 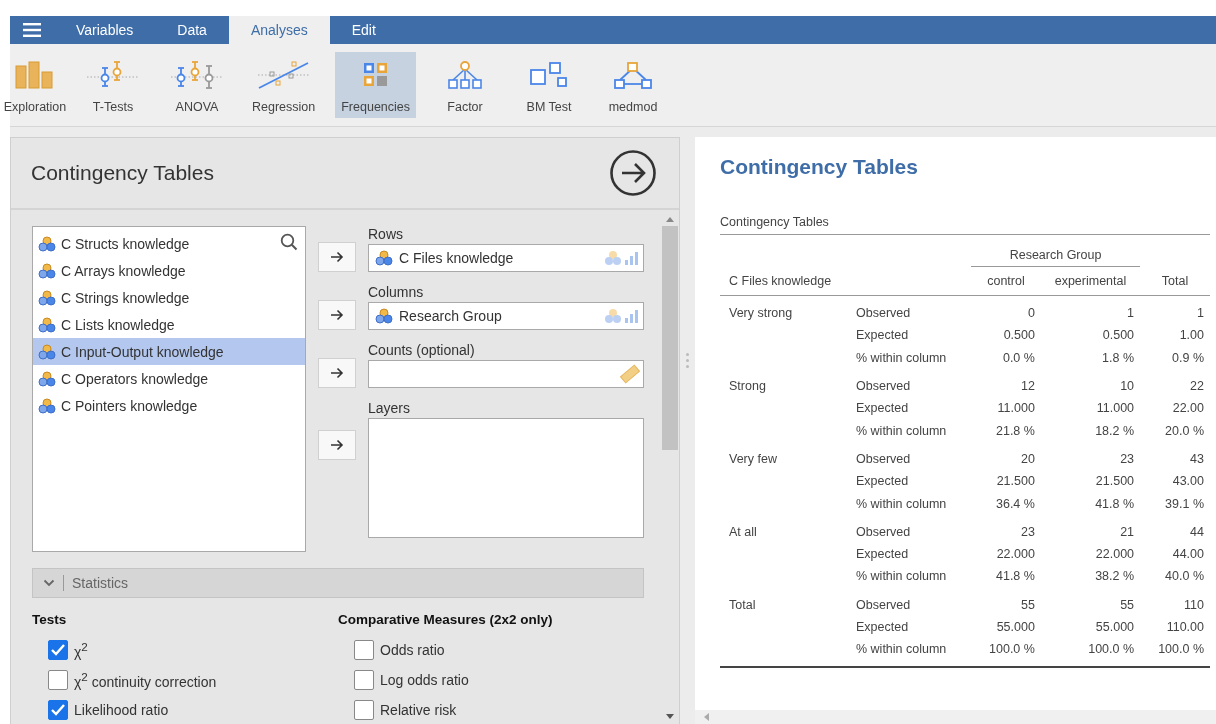 I want to click on table-cell: 10, so click(x=1127, y=386).